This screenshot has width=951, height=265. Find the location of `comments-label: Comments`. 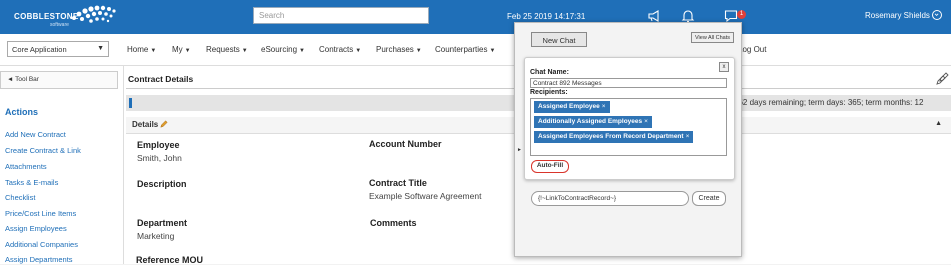

comments-label: Comments is located at coordinates (393, 223).